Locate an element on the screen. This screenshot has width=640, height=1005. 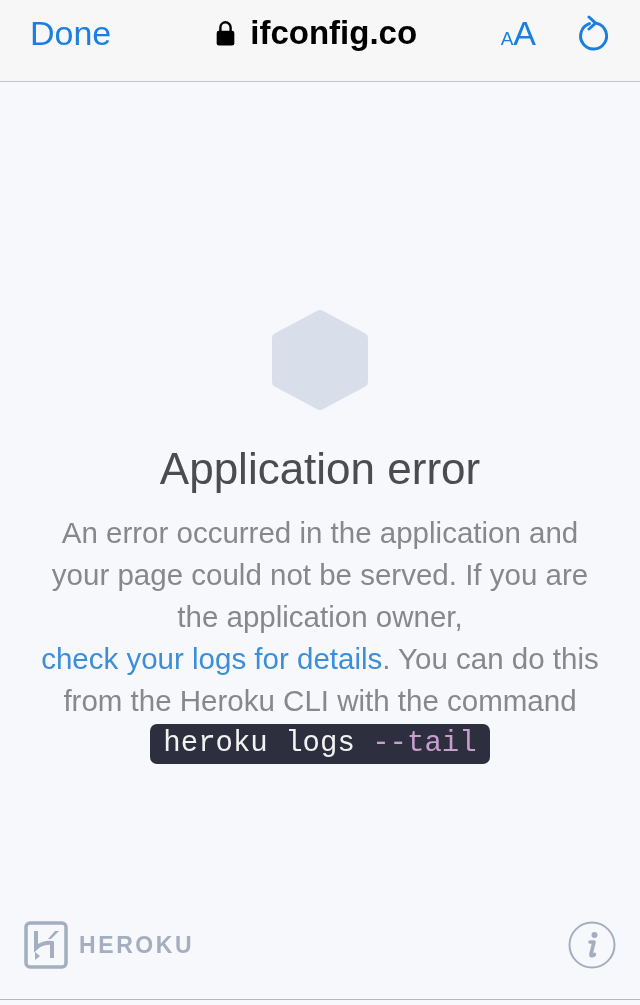
info-button is located at coordinates (592, 945).